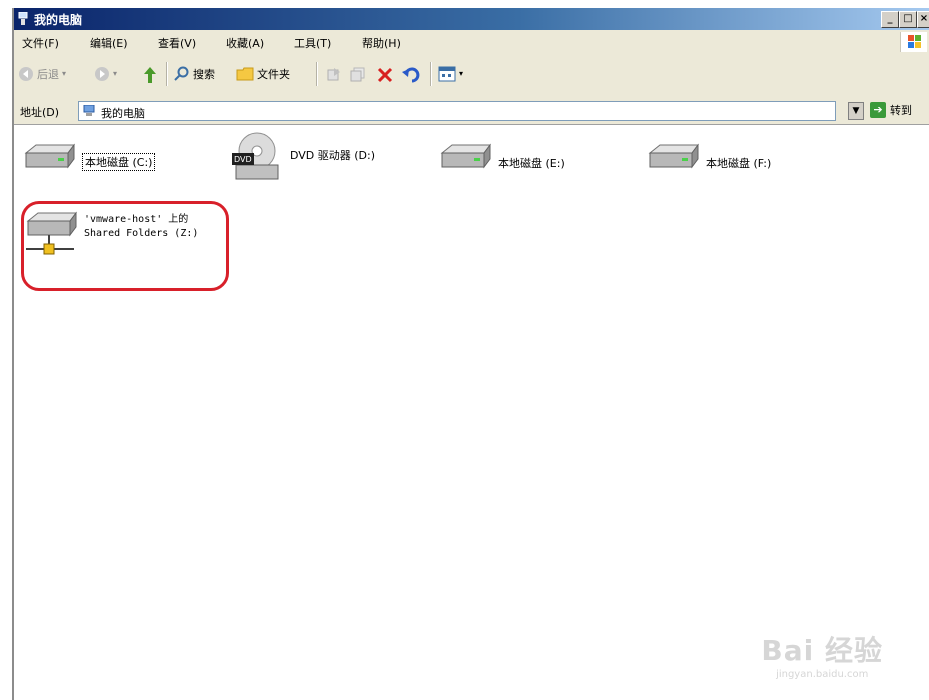 This screenshot has height=700, width=929. Describe the element at coordinates (181, 73) in the screenshot. I see `search-icon` at that location.